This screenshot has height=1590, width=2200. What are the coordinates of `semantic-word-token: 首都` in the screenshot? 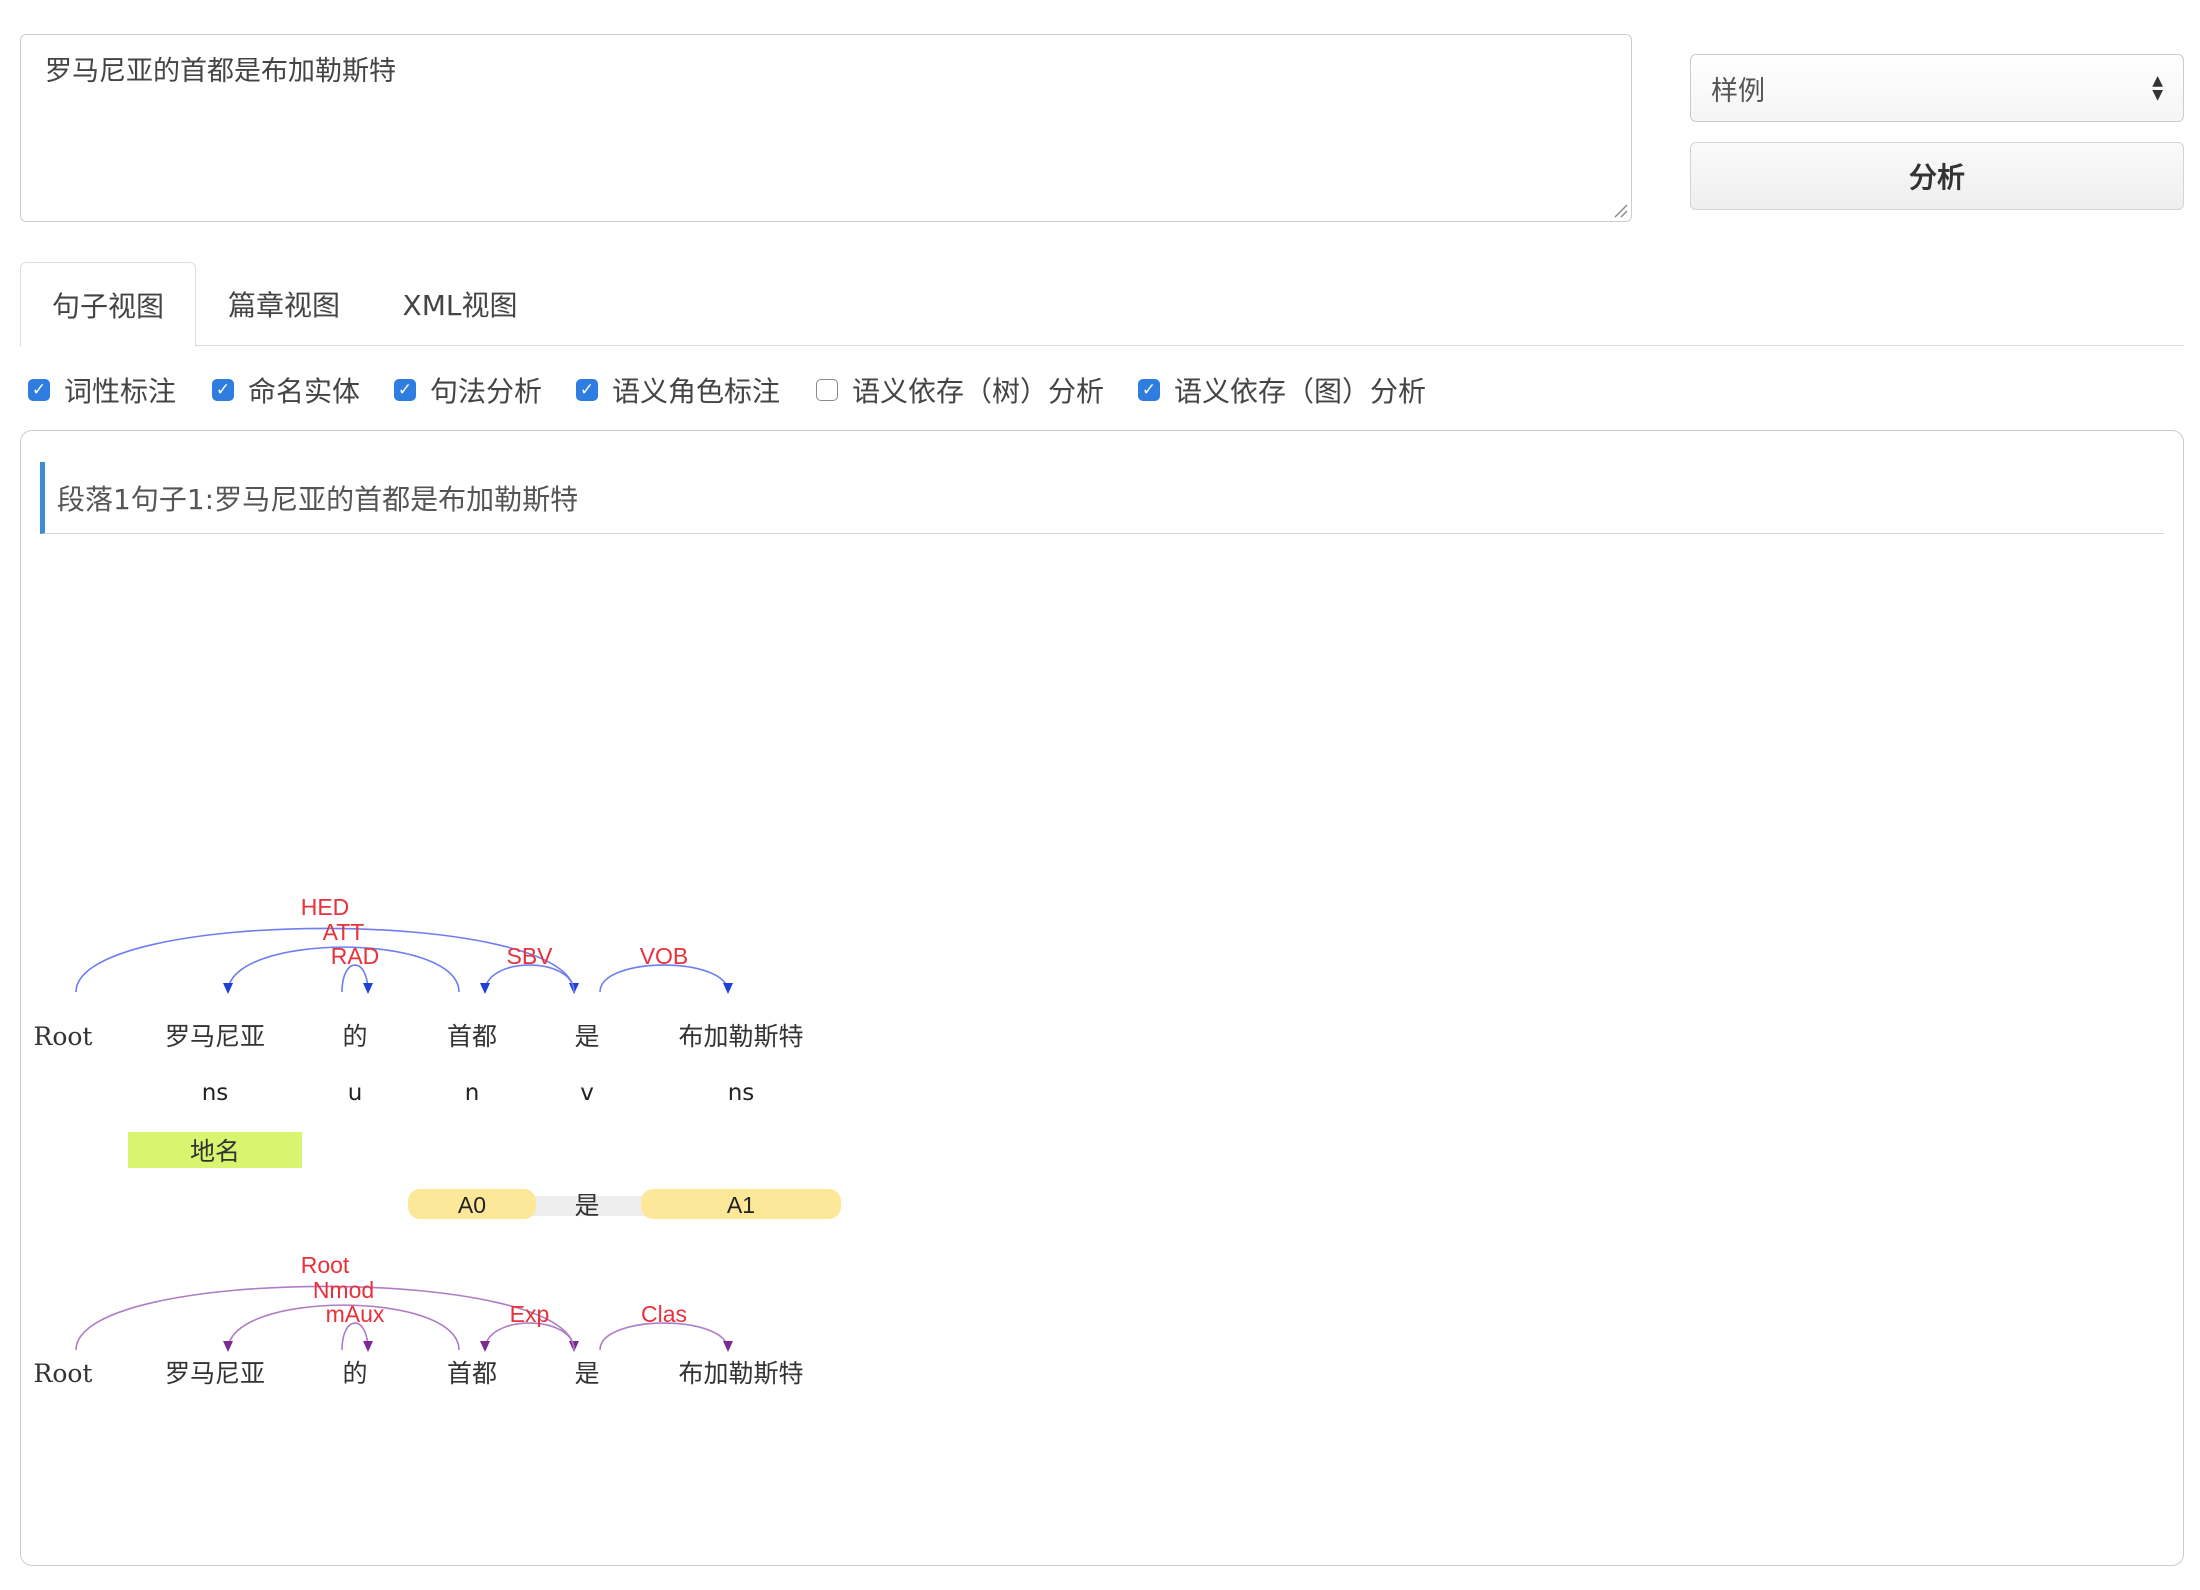 It's located at (472, 1373).